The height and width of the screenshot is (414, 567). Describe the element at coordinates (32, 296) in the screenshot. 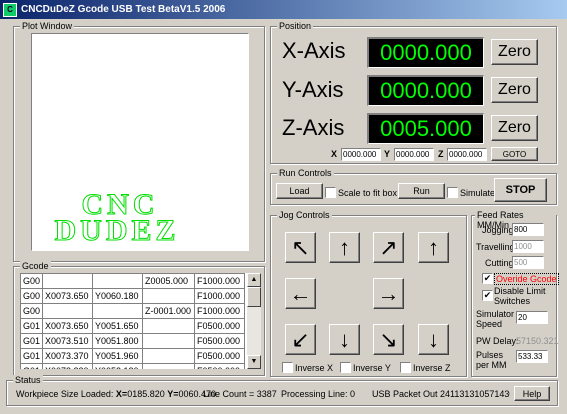

I see `table-cell: G00` at that location.